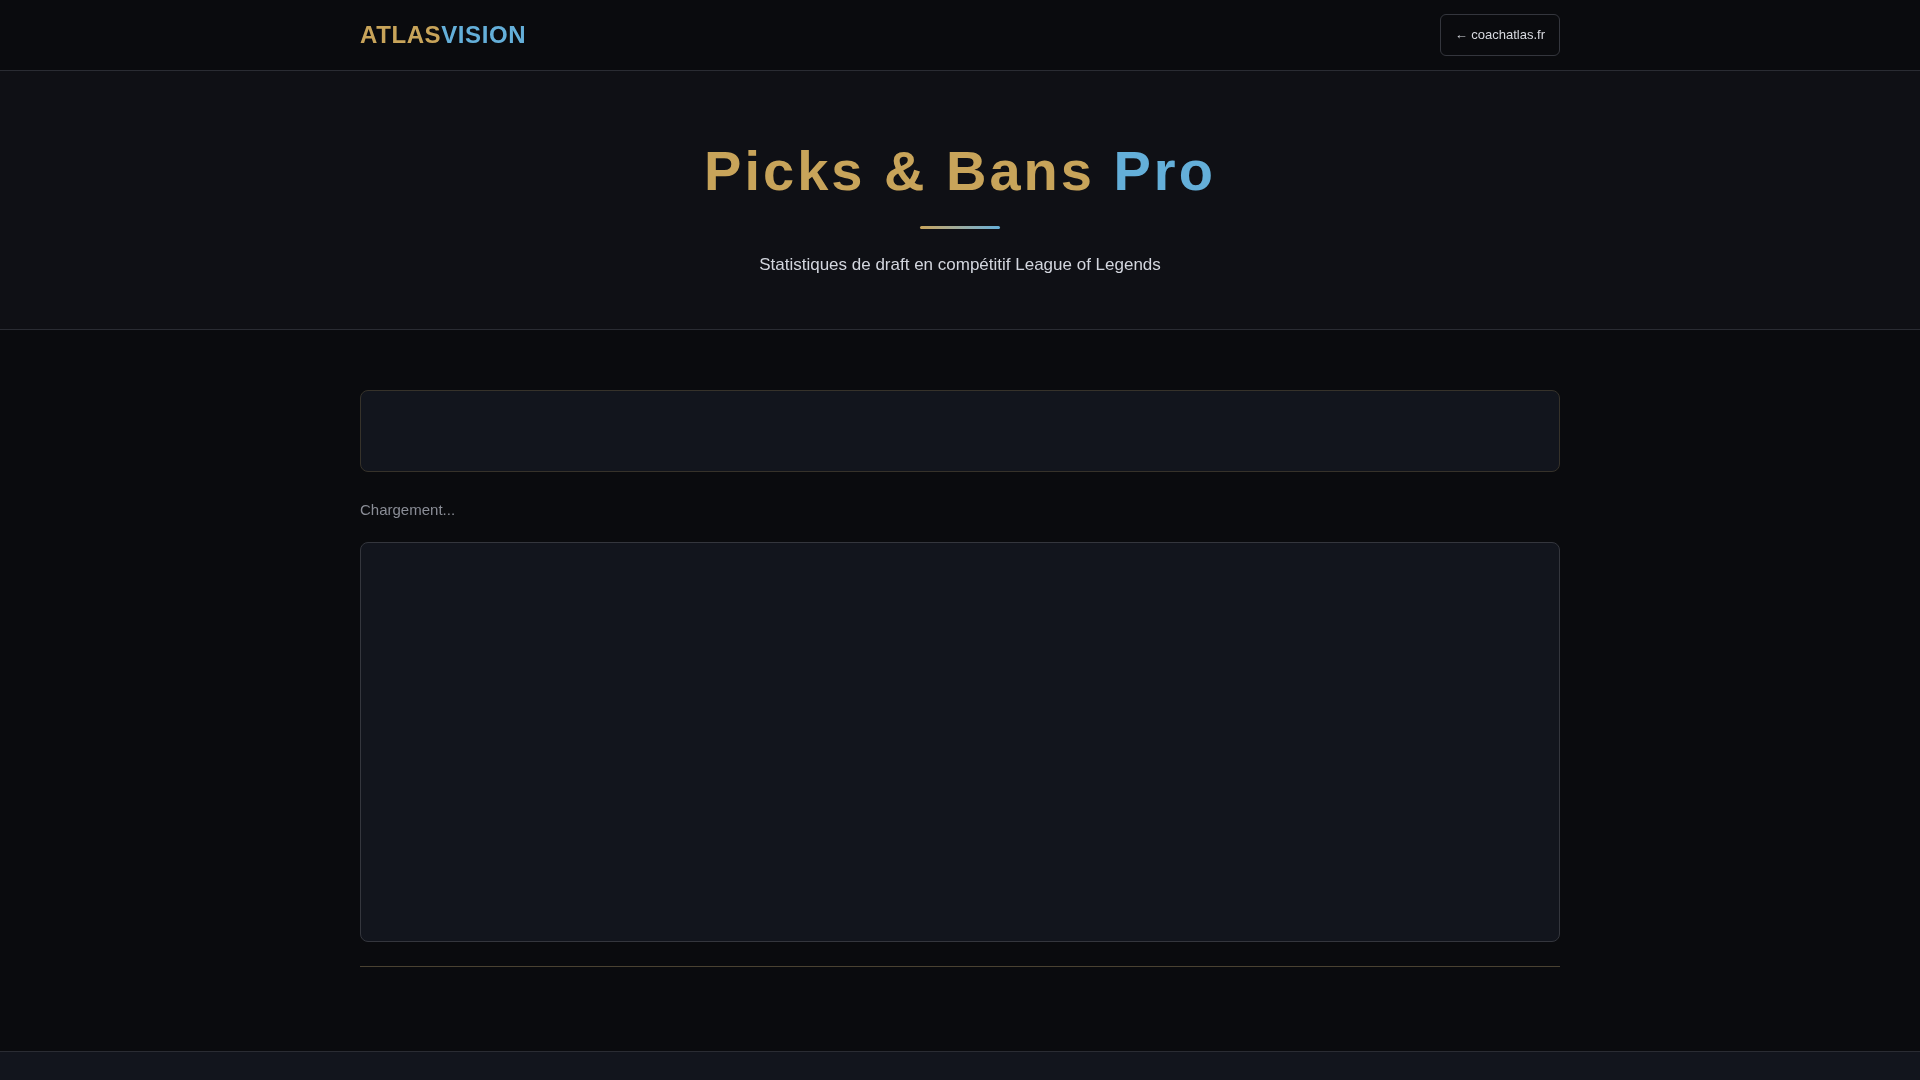 The width and height of the screenshot is (1920, 1080). What do you see at coordinates (1499, 35) in the screenshot?
I see `back-link: ← coachatlas.fr` at bounding box center [1499, 35].